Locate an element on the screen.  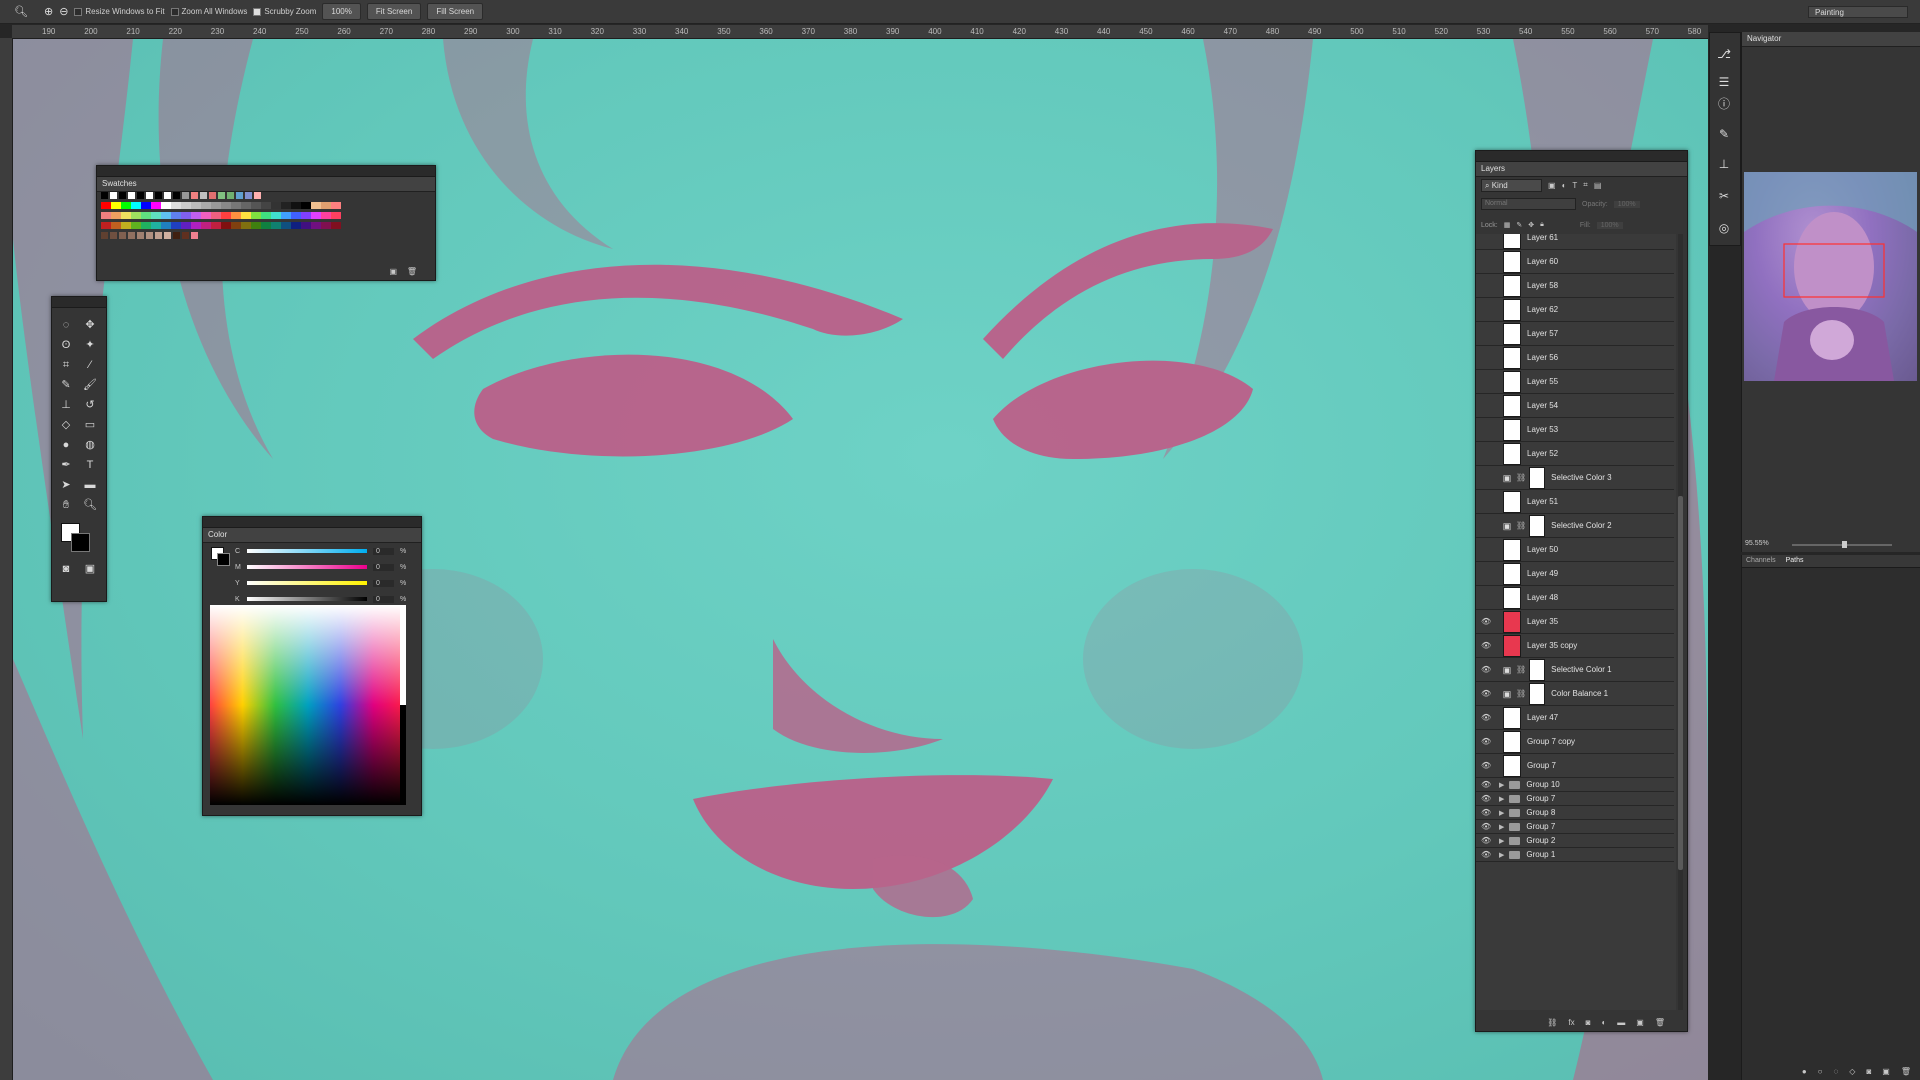
channels-tab: Channels is located at coordinates (1761, 561).